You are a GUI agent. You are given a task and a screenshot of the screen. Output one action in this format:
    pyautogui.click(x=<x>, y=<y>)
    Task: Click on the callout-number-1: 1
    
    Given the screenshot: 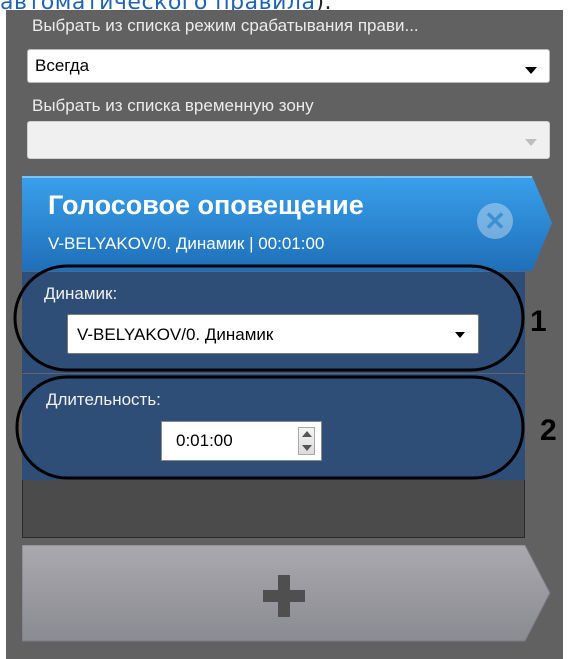 What is the action you would take?
    pyautogui.click(x=538, y=321)
    